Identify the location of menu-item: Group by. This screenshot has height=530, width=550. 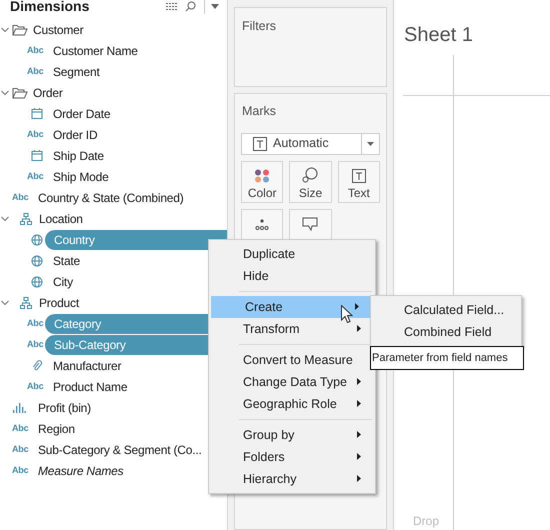
(292, 435).